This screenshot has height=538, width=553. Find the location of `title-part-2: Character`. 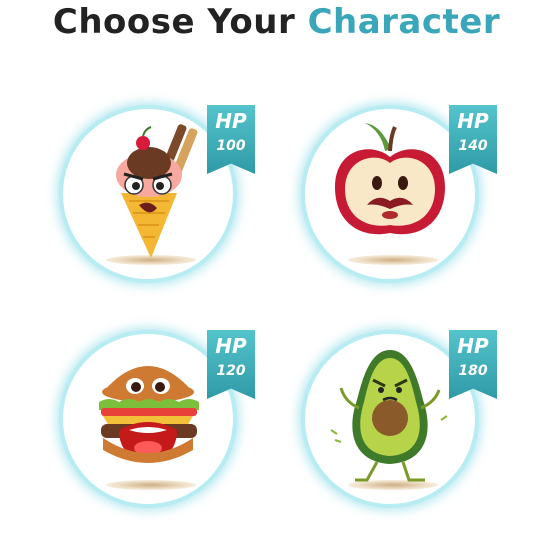

title-part-2: Character is located at coordinates (404, 22).